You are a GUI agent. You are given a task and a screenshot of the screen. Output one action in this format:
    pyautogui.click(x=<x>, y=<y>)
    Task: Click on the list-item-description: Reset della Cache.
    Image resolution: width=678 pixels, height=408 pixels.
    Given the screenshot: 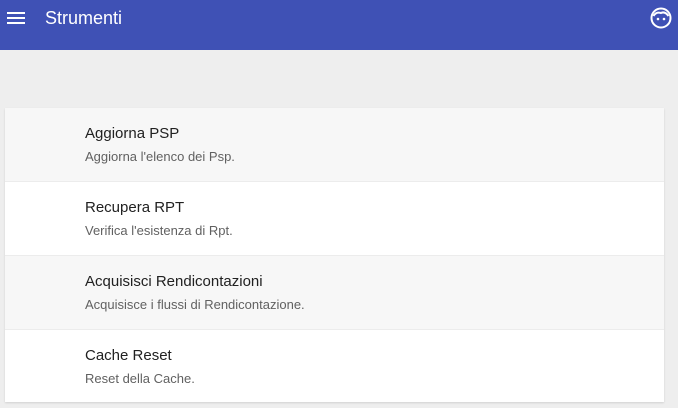 What is the action you would take?
    pyautogui.click(x=140, y=378)
    